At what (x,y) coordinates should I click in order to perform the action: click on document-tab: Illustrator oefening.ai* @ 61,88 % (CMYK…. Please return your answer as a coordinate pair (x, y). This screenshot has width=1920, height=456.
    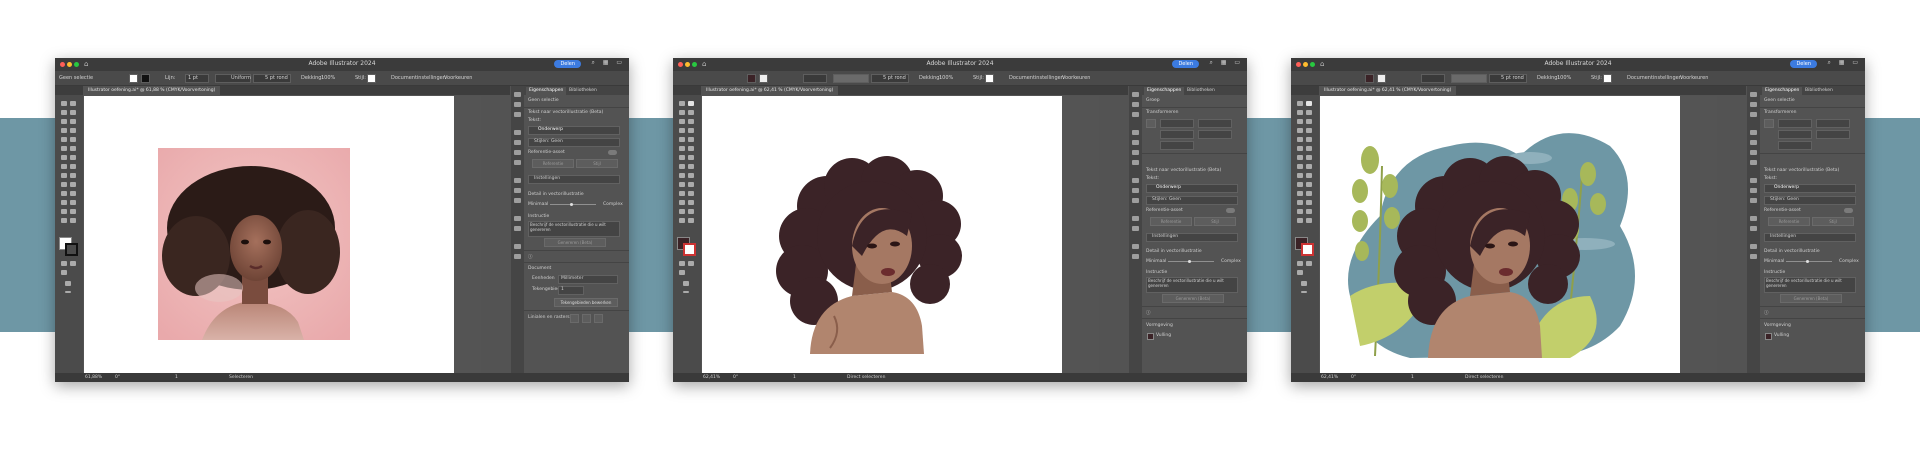
    Looking at the image, I should click on (152, 90).